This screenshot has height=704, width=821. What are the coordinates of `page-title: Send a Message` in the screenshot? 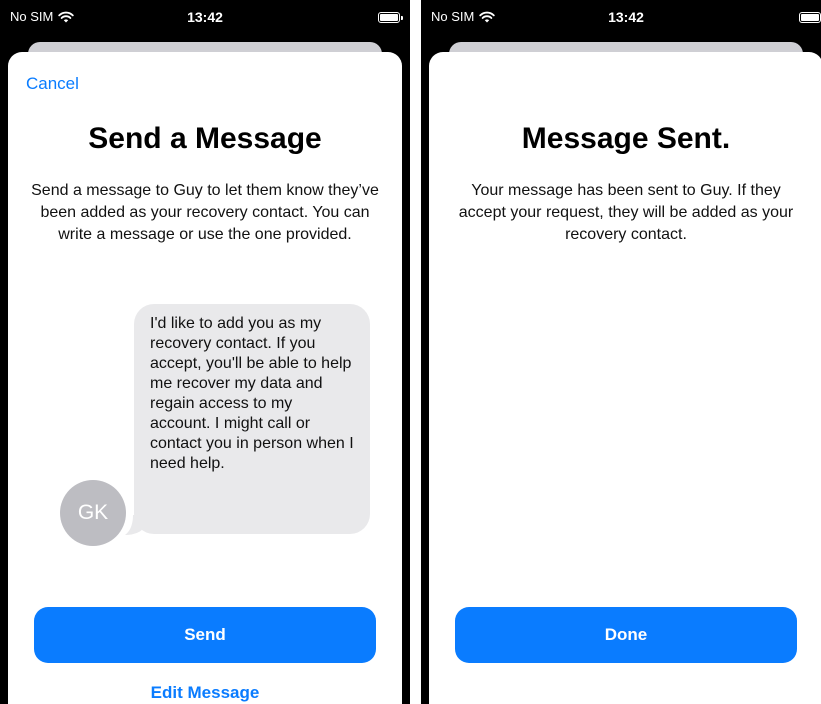 It's located at (205, 138).